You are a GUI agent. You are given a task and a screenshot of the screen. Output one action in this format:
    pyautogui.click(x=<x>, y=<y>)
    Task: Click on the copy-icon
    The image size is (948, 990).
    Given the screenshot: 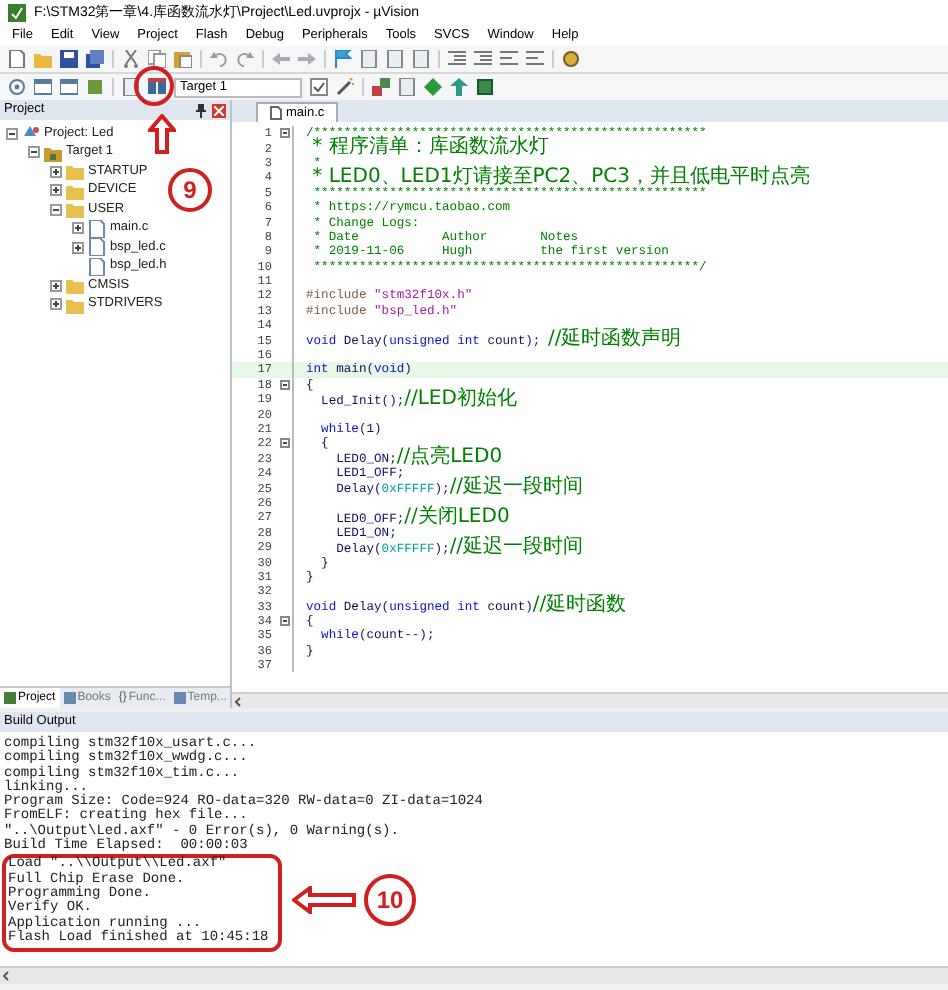 What is the action you would take?
    pyautogui.click(x=157, y=59)
    